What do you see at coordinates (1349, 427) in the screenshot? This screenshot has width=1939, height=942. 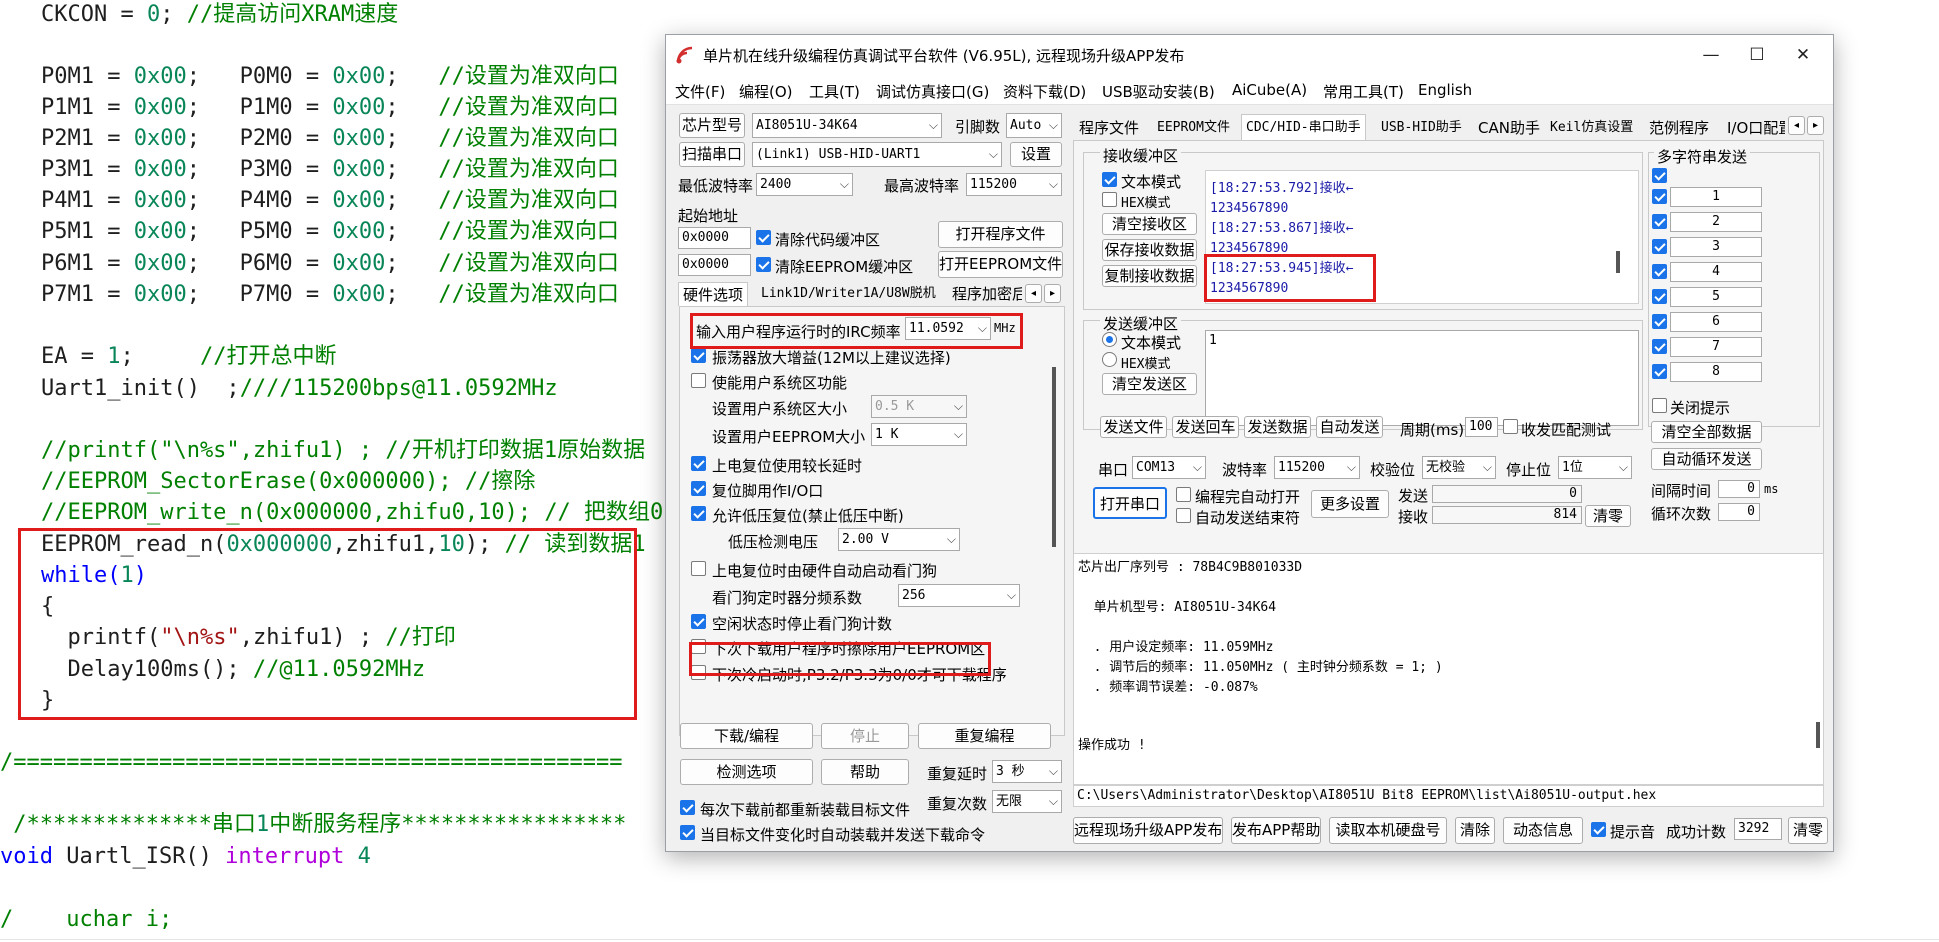 I see `auto-send-button: 自动发送` at bounding box center [1349, 427].